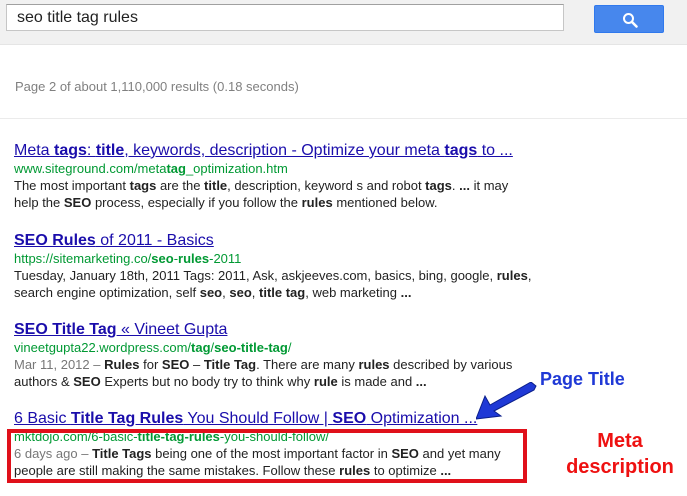  What do you see at coordinates (274, 258) in the screenshot?
I see `result-url: https://sitemarketing.co/seo-rules-2011` at bounding box center [274, 258].